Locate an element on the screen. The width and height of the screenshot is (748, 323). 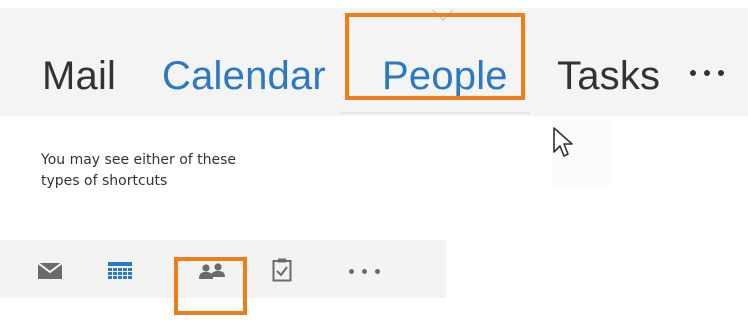
shortcut-calendar is located at coordinates (120, 269).